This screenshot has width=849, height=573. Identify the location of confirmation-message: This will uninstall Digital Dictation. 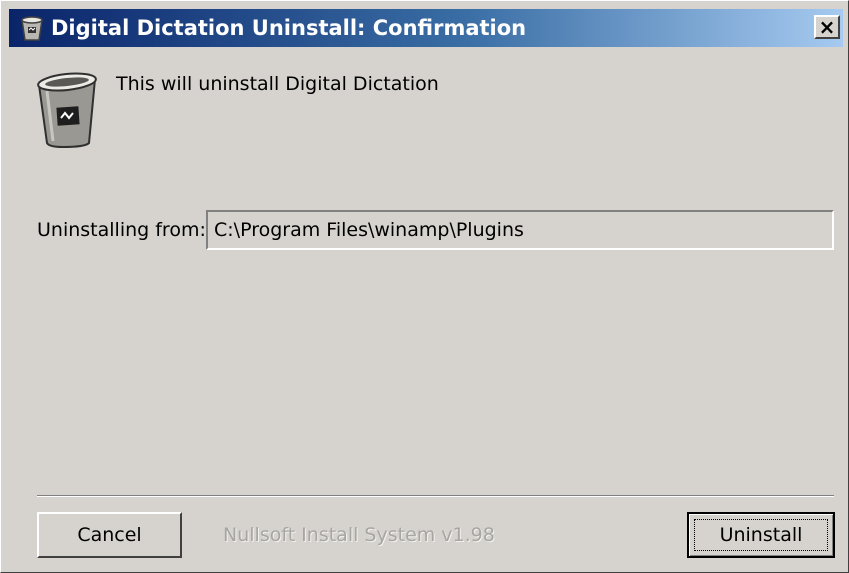
(277, 84).